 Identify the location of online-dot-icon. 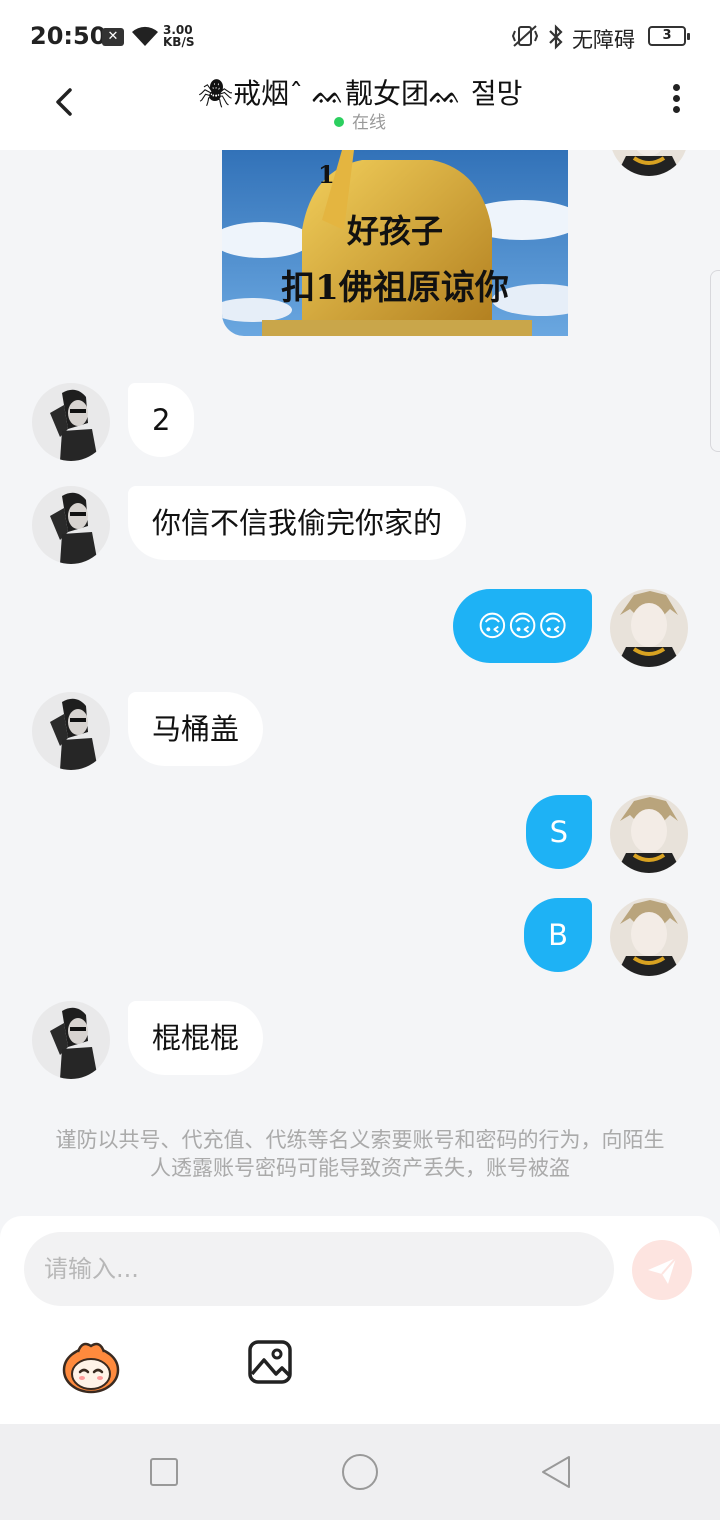
(339, 122).